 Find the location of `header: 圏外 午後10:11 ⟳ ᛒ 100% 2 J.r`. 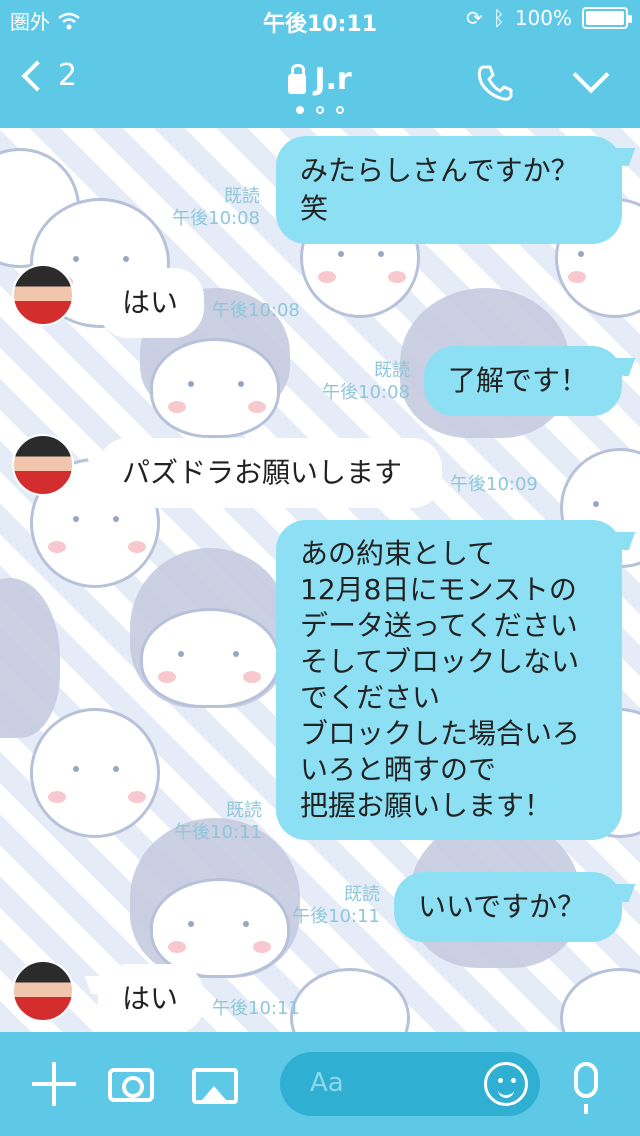

header: 圏外 午後10:11 ⟳ ᛒ 100% 2 J.r is located at coordinates (320, 64).